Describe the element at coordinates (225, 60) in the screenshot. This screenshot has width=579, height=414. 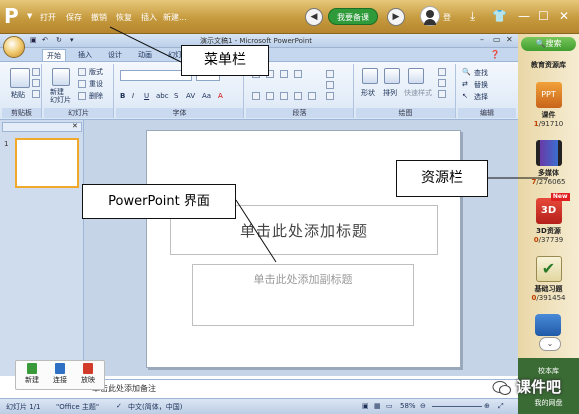
I see `callout-menubar: 菜单栏` at that location.